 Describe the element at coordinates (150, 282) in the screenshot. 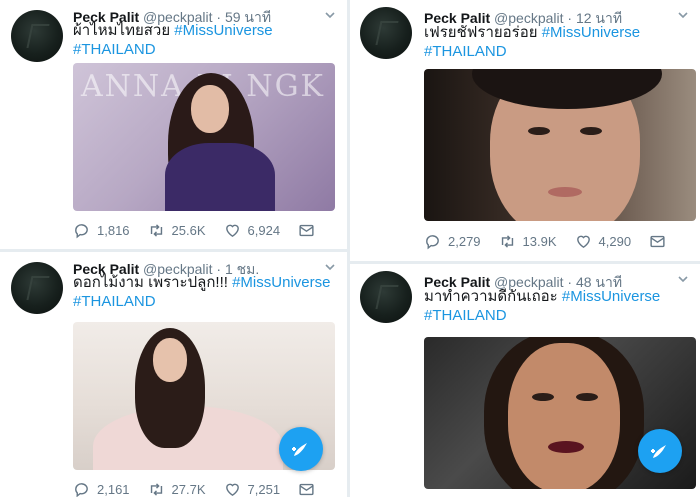

I see `tweet-body: ดอกไม้งาม เพราะปลูก!!!` at that location.